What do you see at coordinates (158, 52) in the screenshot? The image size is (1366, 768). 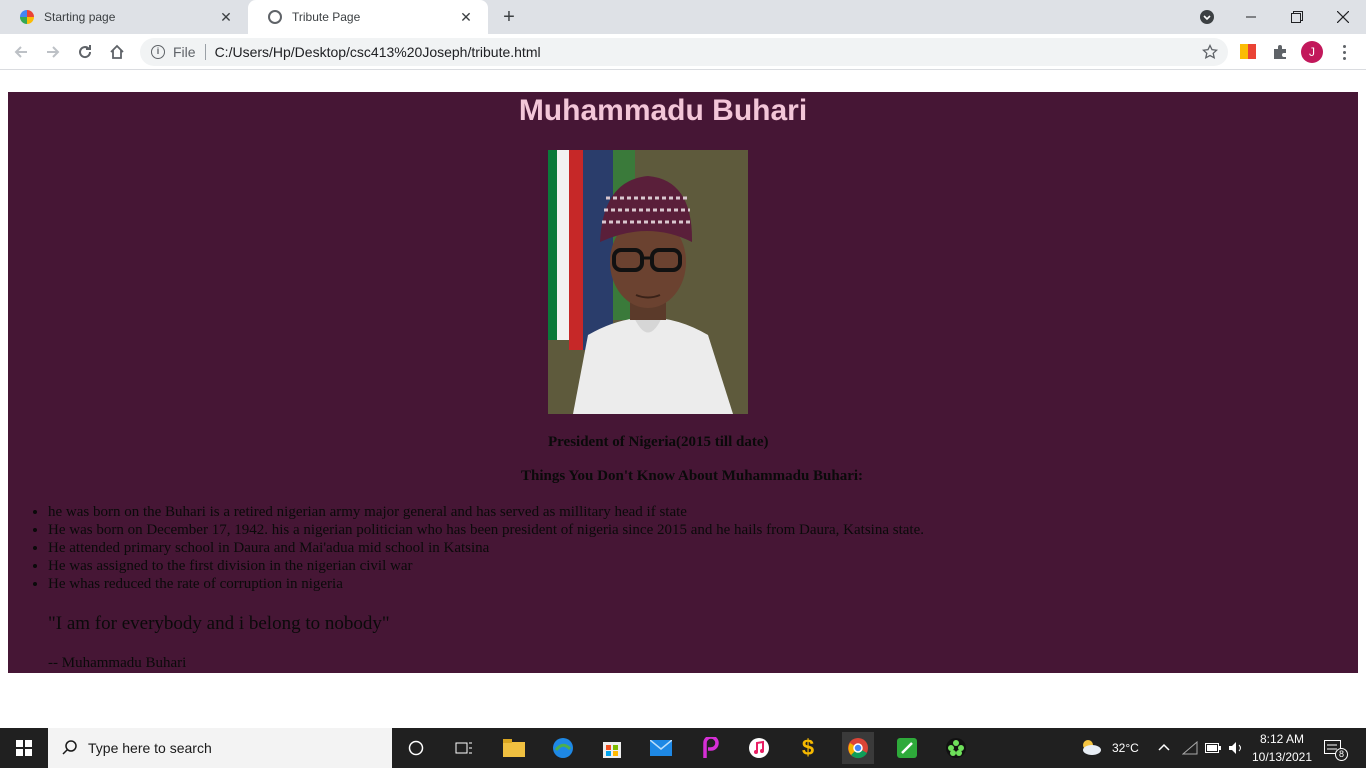 I see `site-info-icon: i` at bounding box center [158, 52].